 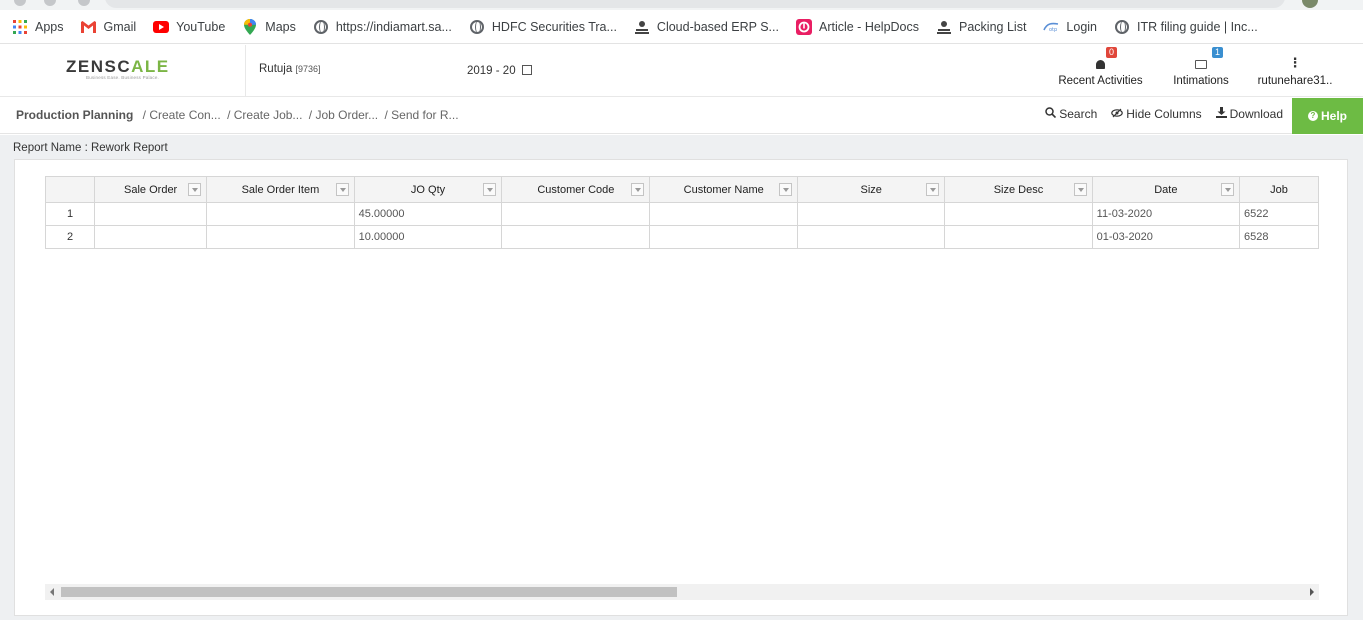 I want to click on intimations-label: Intimations, so click(x=1201, y=81).